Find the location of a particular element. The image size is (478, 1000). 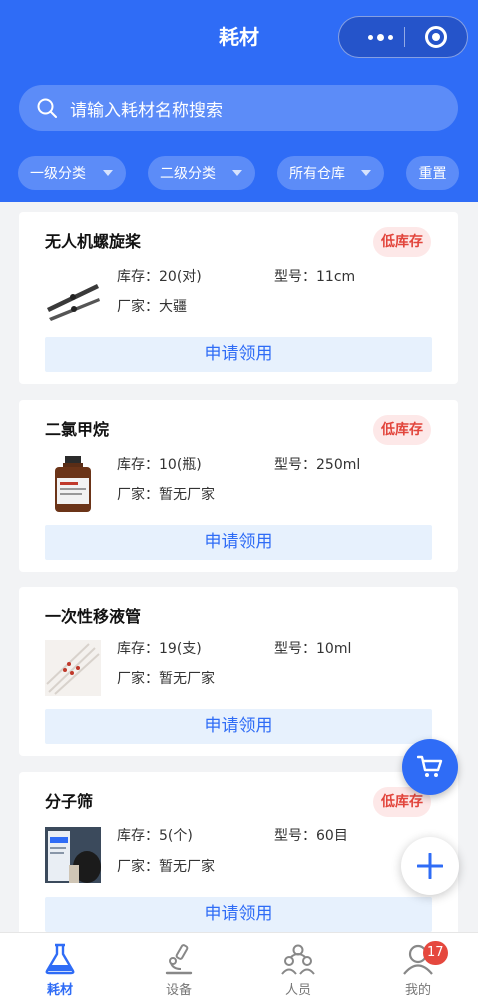

search-bar: 请输入耗材名称搜索 is located at coordinates (238, 108).